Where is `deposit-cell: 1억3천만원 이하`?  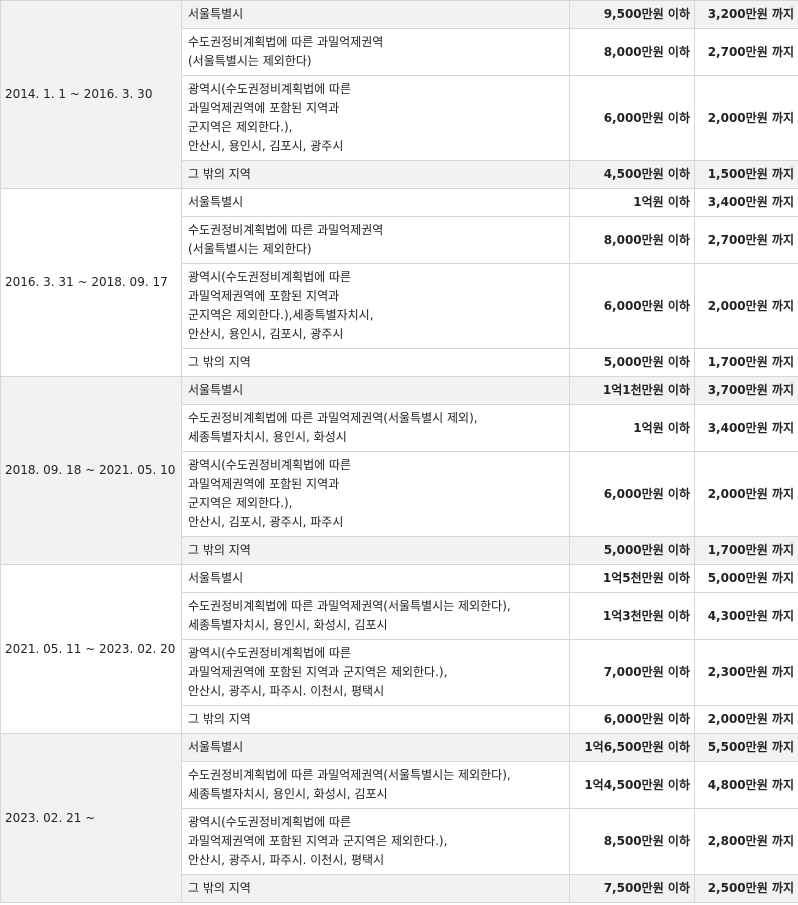 deposit-cell: 1억3천만원 이하 is located at coordinates (632, 616).